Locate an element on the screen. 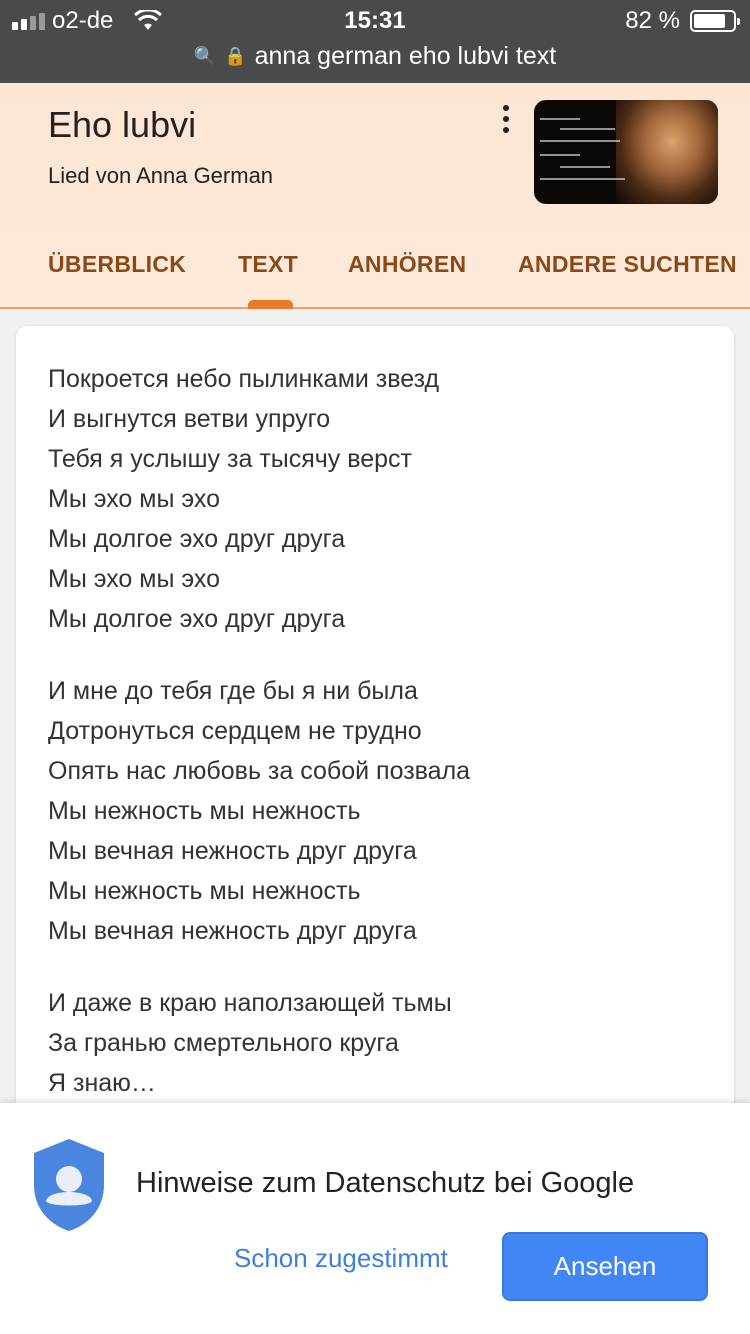 This screenshot has width=750, height=1334. battery-percentage: 82 % is located at coordinates (652, 20).